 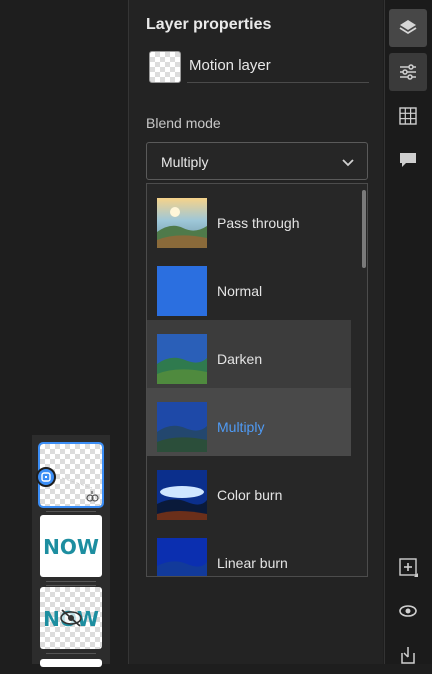 I want to click on export-button, so click(x=408, y=655).